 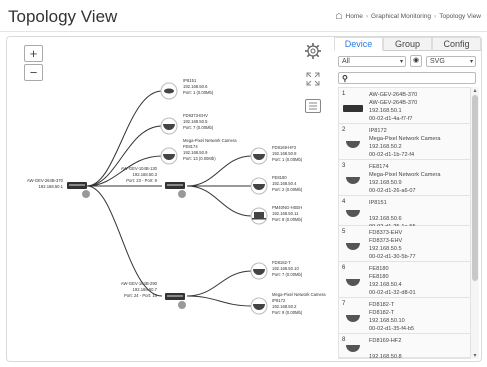 What do you see at coordinates (344, 94) in the screenshot?
I see `list-item-index: 1` at bounding box center [344, 94].